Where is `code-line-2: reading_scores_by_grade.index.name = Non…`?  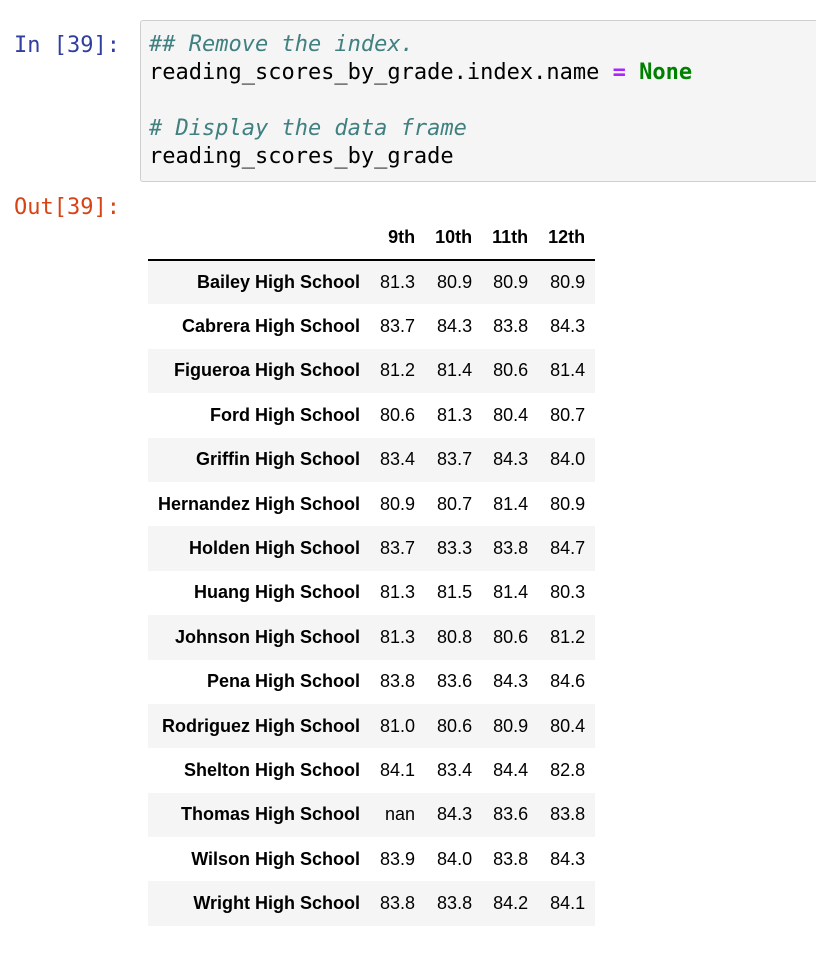 code-line-2: reading_scores_by_grade.index.name = Non… is located at coordinates (420, 73).